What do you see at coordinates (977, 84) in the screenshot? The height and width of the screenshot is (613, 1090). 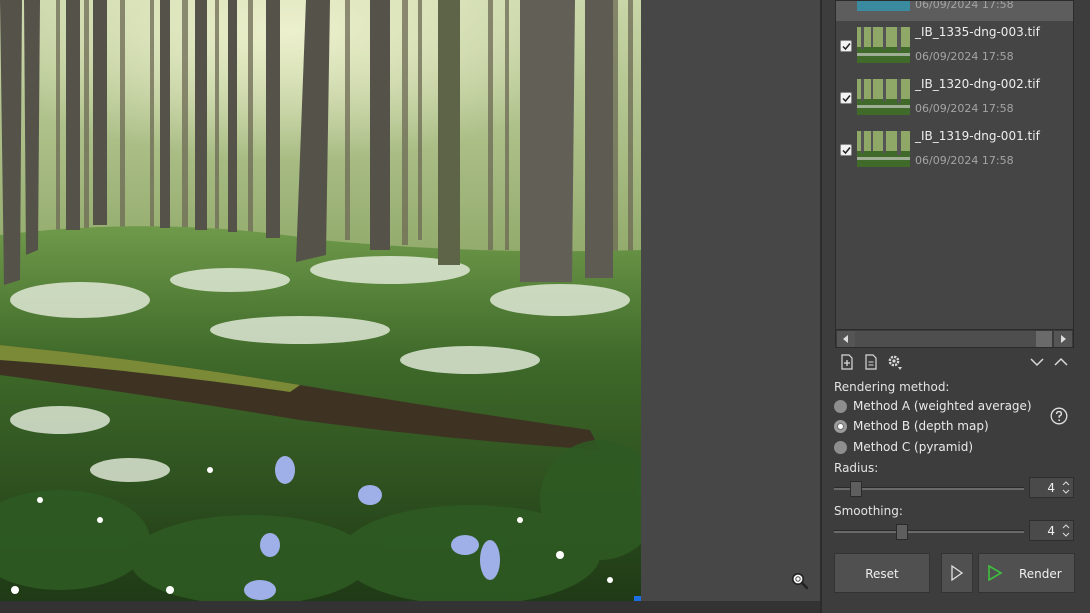 I see `file-name: _IB_1320-dng-002.tif` at bounding box center [977, 84].